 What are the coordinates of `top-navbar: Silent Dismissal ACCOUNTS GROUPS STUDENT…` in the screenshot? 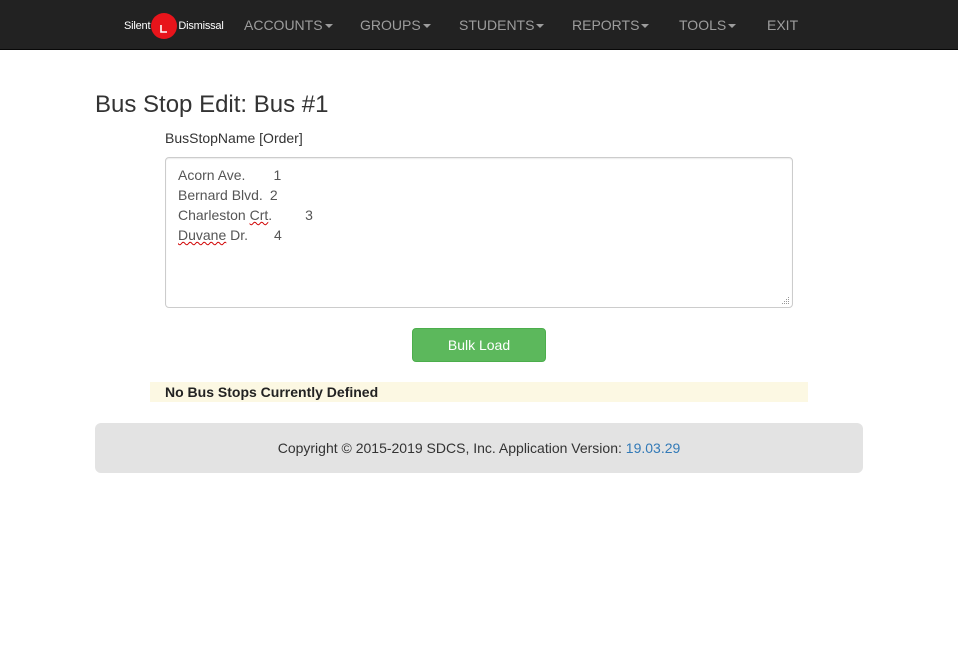 It's located at (479, 25).